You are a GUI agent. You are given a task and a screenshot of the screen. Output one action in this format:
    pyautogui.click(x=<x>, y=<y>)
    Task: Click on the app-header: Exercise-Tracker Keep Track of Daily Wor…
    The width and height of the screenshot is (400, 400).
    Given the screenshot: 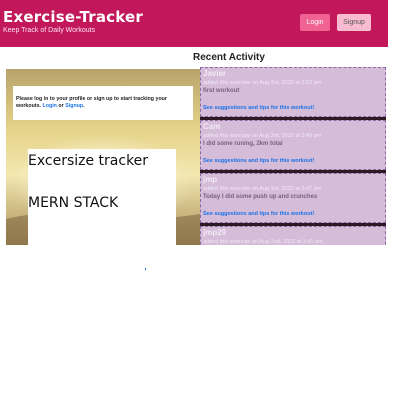 What is the action you would take?
    pyautogui.click(x=194, y=23)
    